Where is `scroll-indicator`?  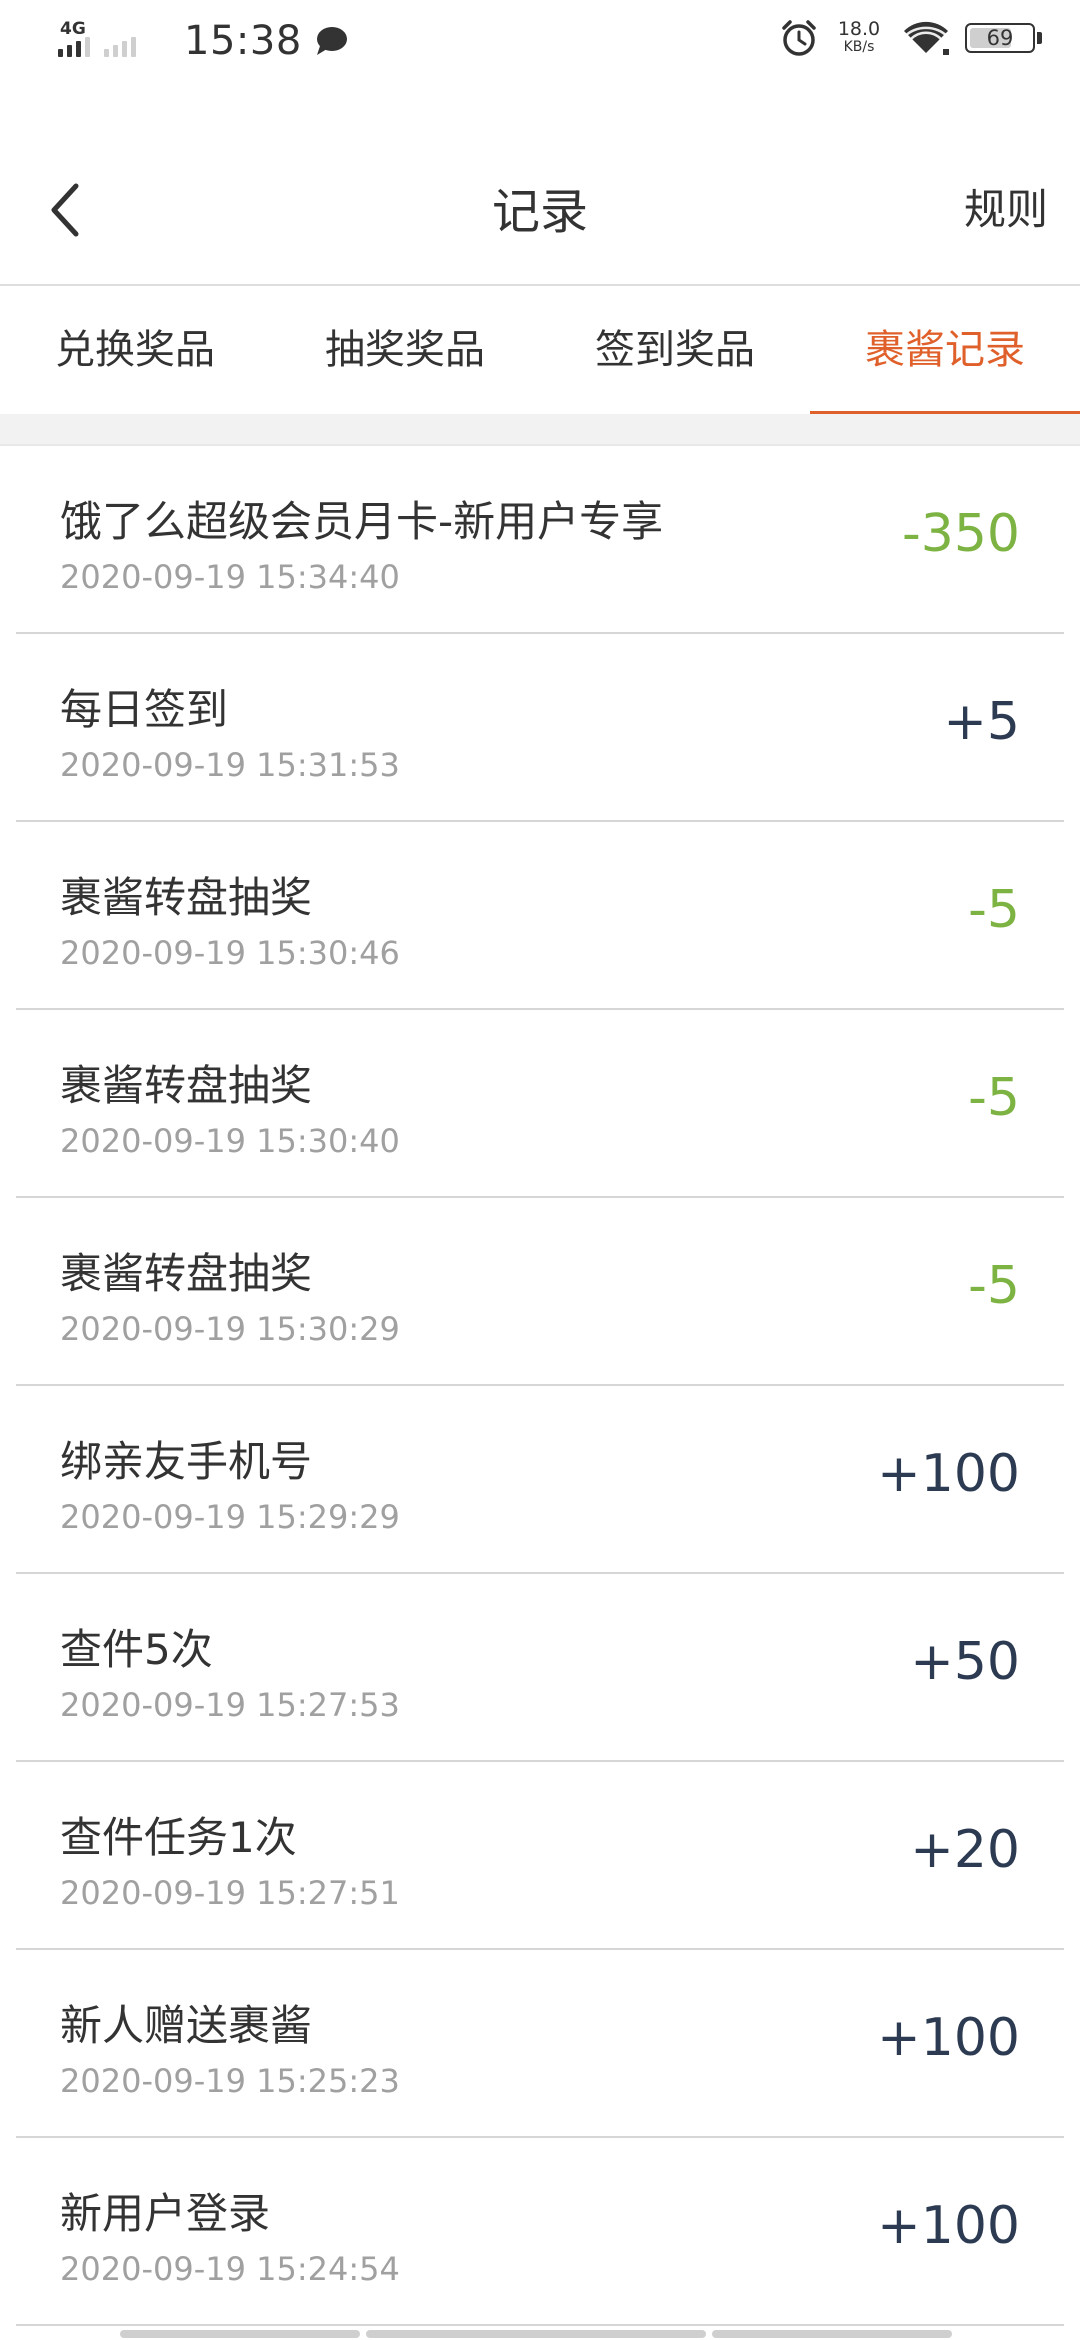
scroll-indicator is located at coordinates (540, 2335).